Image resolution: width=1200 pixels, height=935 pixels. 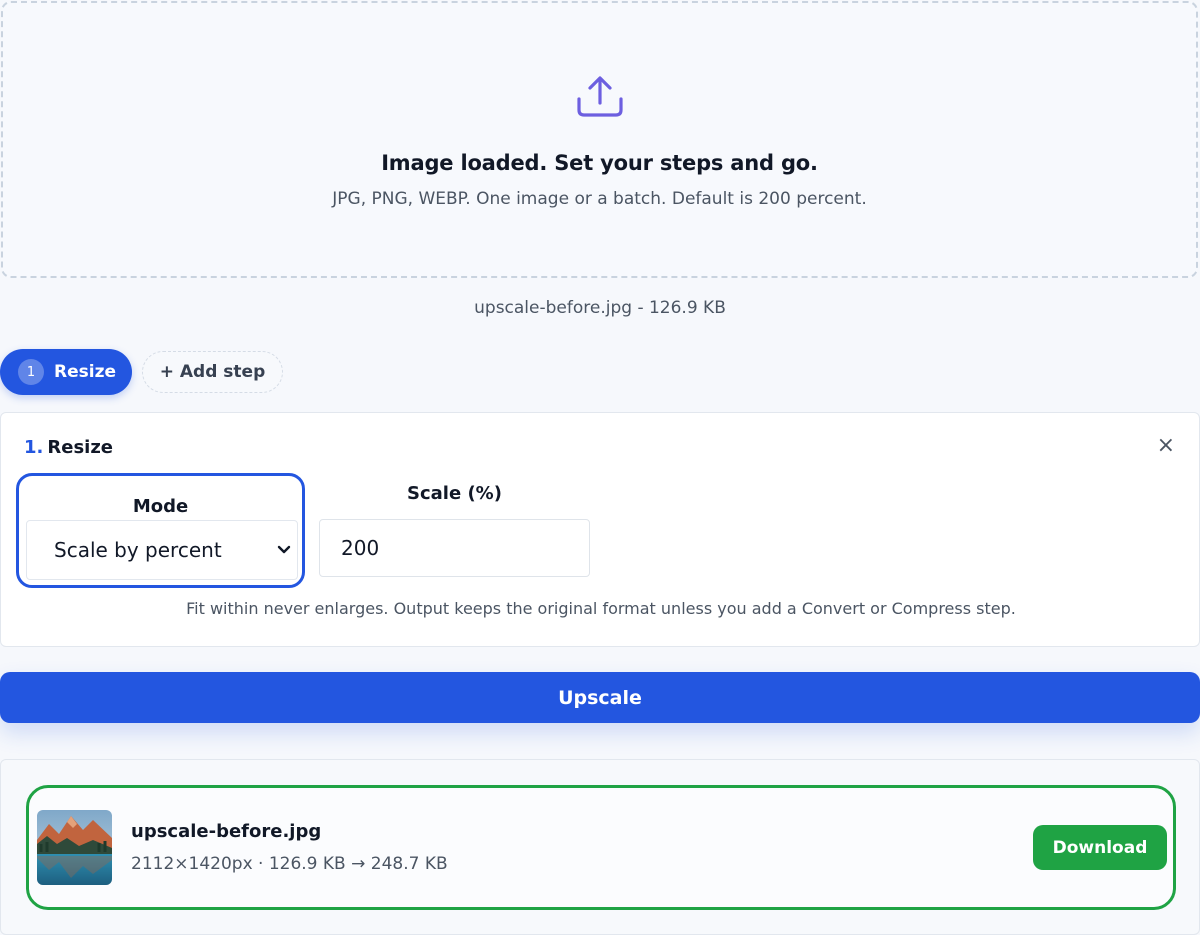 I want to click on download-button: Download, so click(x=1100, y=847).